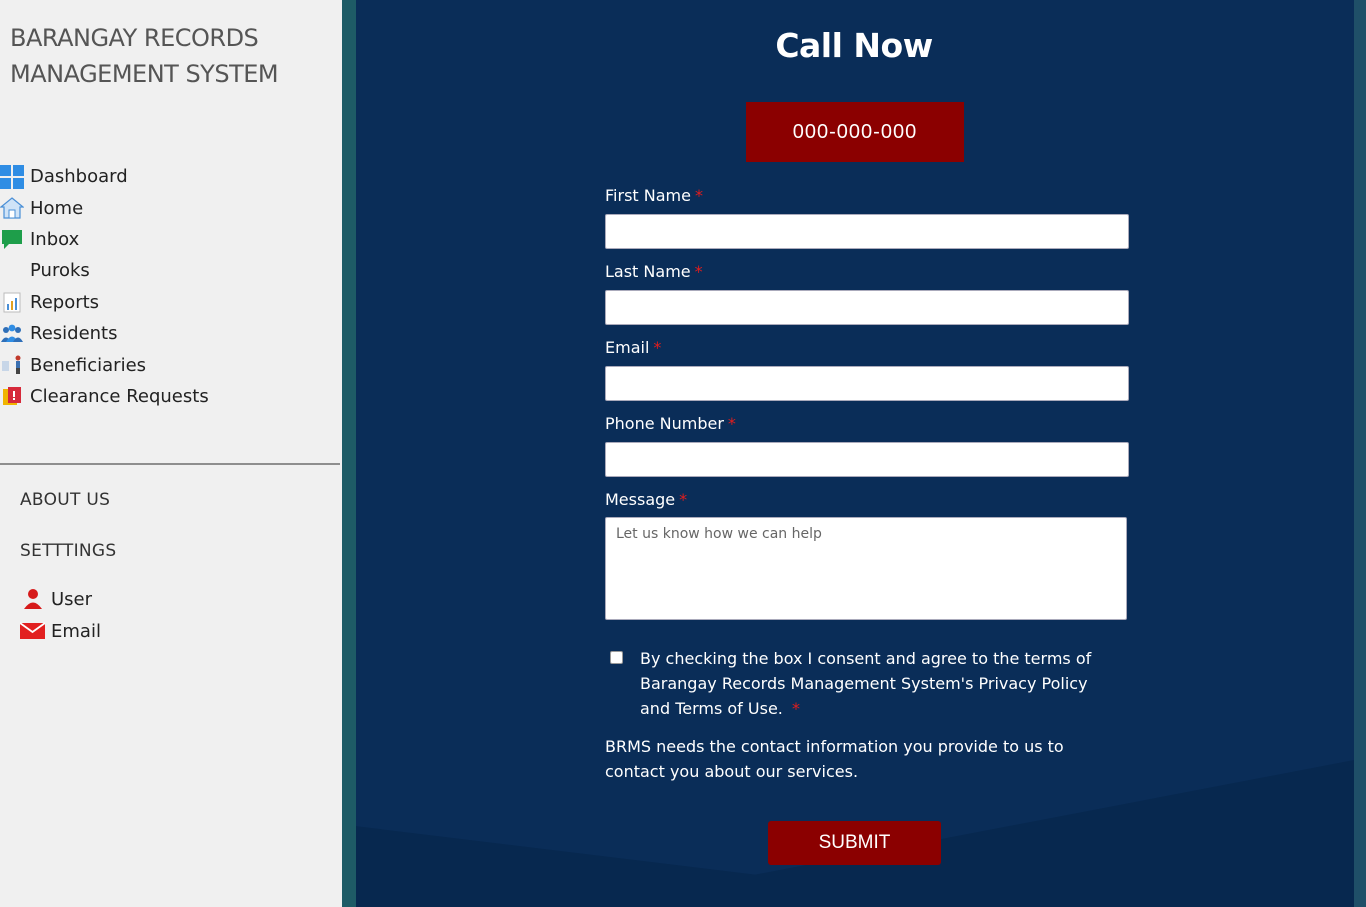 The height and width of the screenshot is (907, 1366). What do you see at coordinates (633, 347) in the screenshot?
I see `email-label: Email *` at bounding box center [633, 347].